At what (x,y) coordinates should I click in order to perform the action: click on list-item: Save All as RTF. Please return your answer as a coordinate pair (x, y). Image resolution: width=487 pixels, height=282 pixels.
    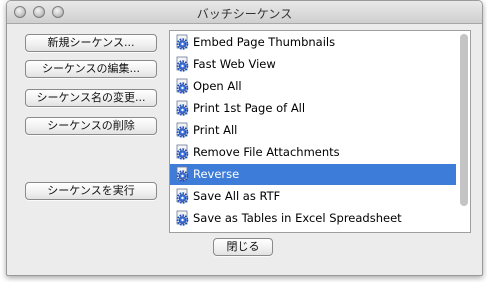
    Looking at the image, I should click on (313, 196).